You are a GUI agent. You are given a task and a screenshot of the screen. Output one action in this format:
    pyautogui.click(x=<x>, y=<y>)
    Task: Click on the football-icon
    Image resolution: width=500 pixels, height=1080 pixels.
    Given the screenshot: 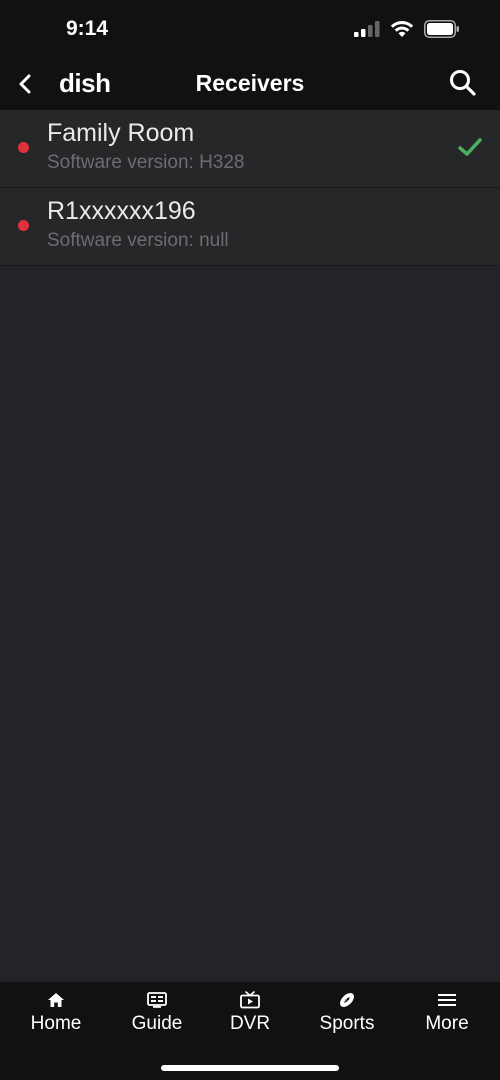 What is the action you would take?
    pyautogui.click(x=347, y=1000)
    